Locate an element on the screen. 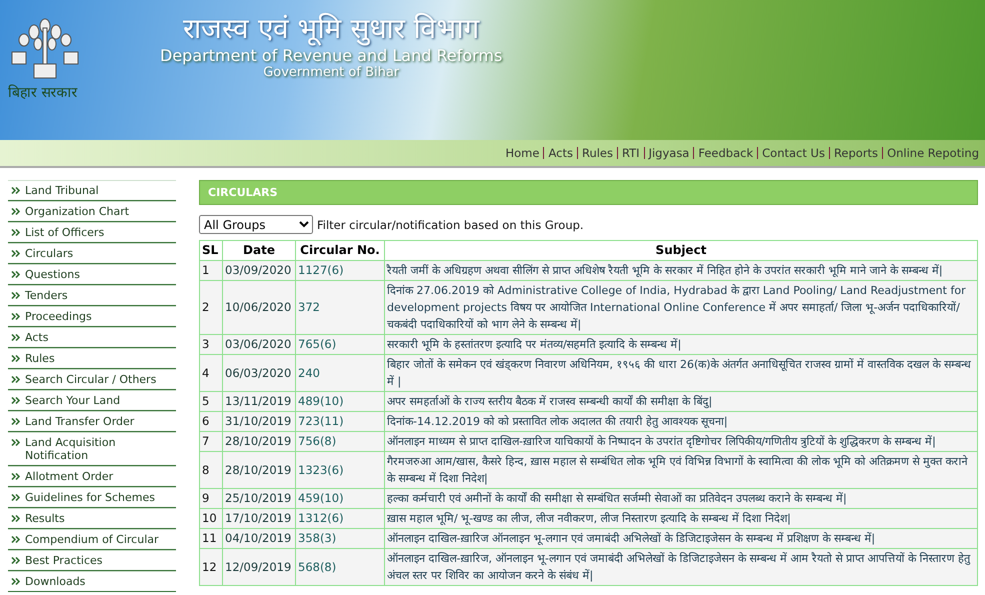  emblem-caption: बिहार सरकार is located at coordinates (43, 92).